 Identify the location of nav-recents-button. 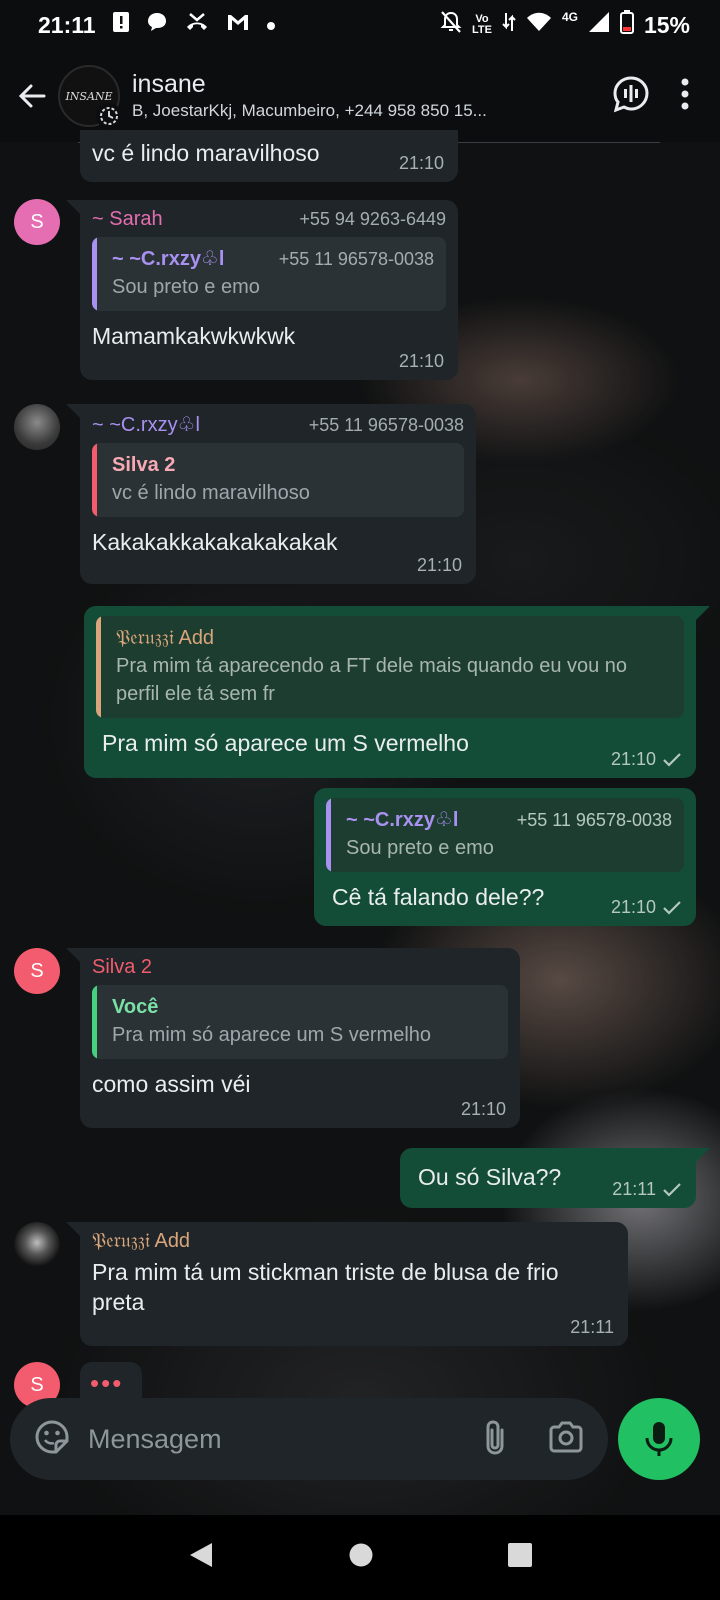
(520, 1557).